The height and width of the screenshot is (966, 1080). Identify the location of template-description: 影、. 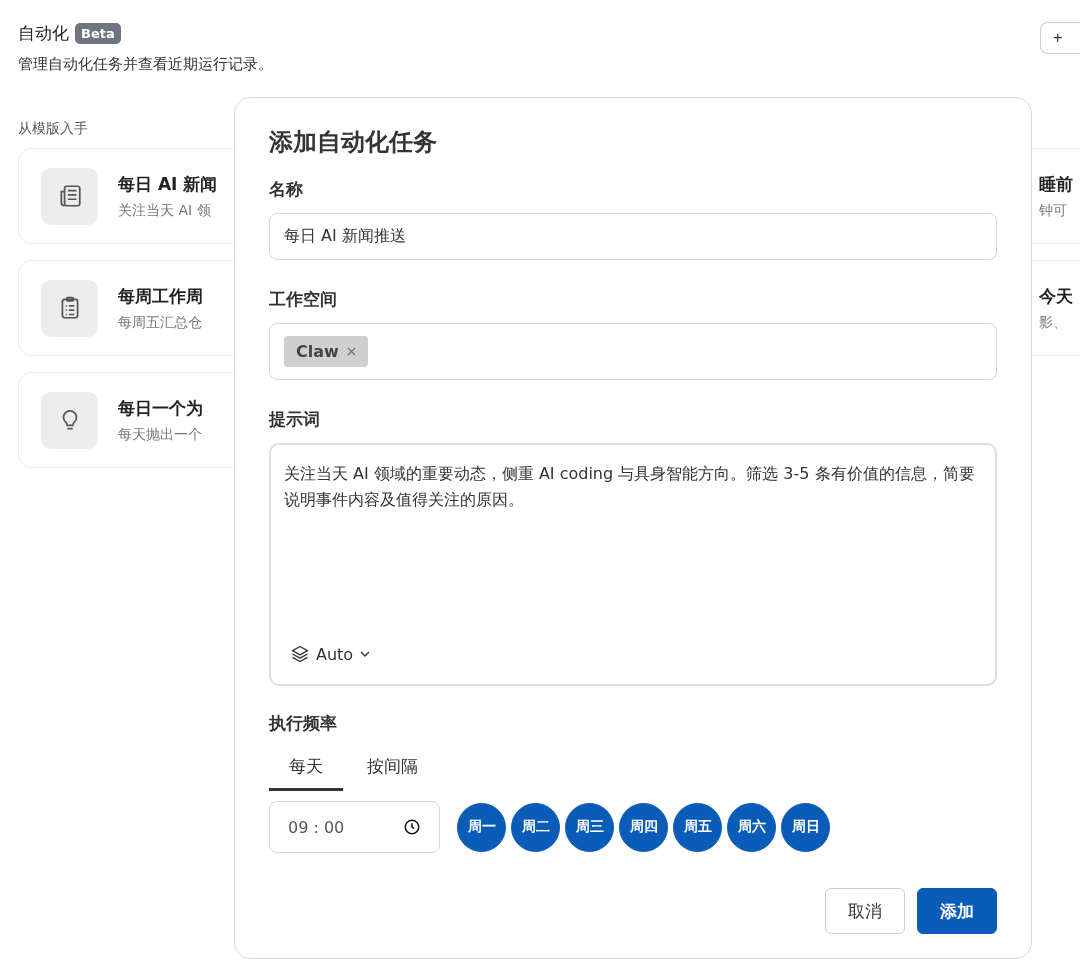
(1053, 322).